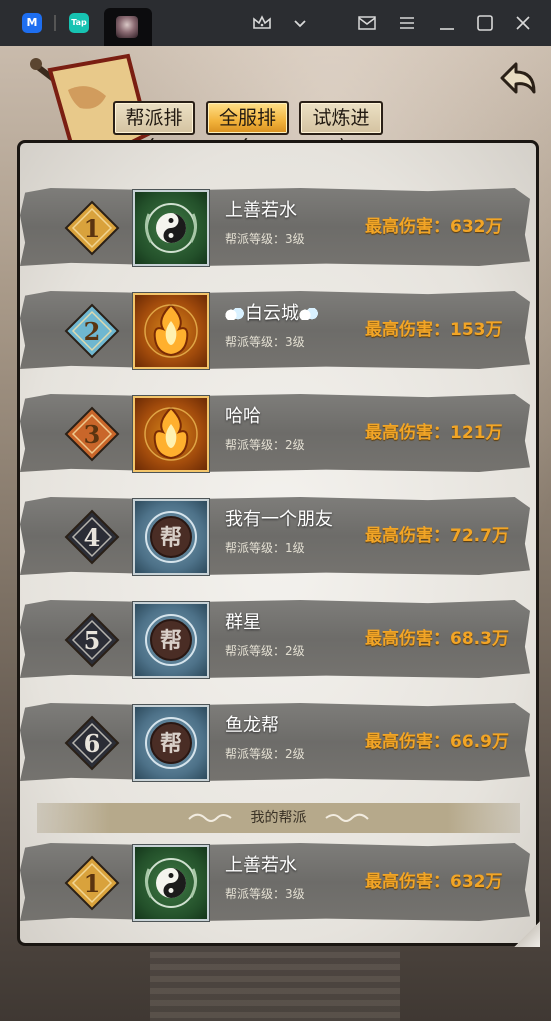  What do you see at coordinates (300, 23) in the screenshot?
I see `chevron-down-icon` at bounding box center [300, 23].